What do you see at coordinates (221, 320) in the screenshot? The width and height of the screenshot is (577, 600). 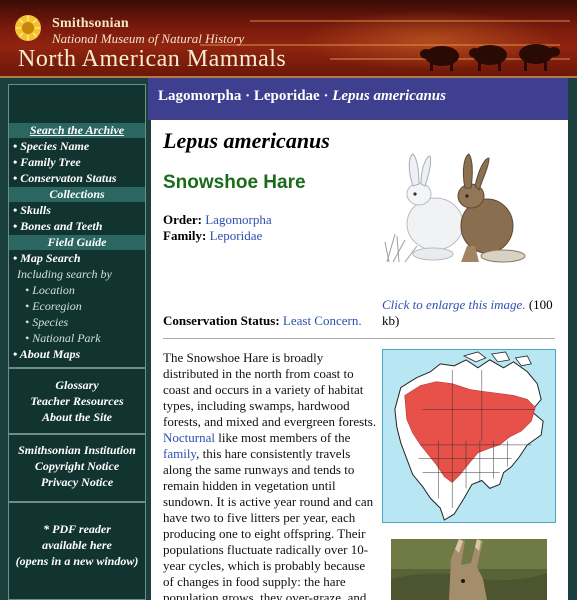 I see `conservation-label: Conservation Status:` at bounding box center [221, 320].